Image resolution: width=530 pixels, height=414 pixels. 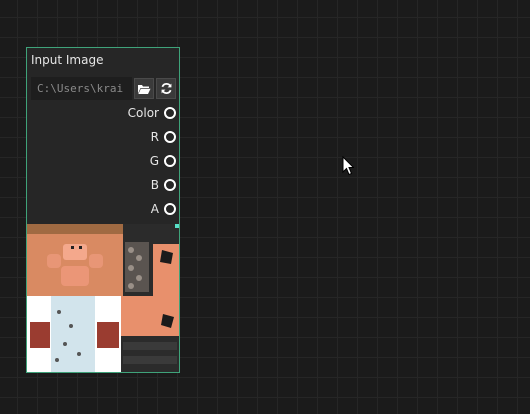 What do you see at coordinates (103, 298) in the screenshot?
I see `texture-preview-image` at bounding box center [103, 298].